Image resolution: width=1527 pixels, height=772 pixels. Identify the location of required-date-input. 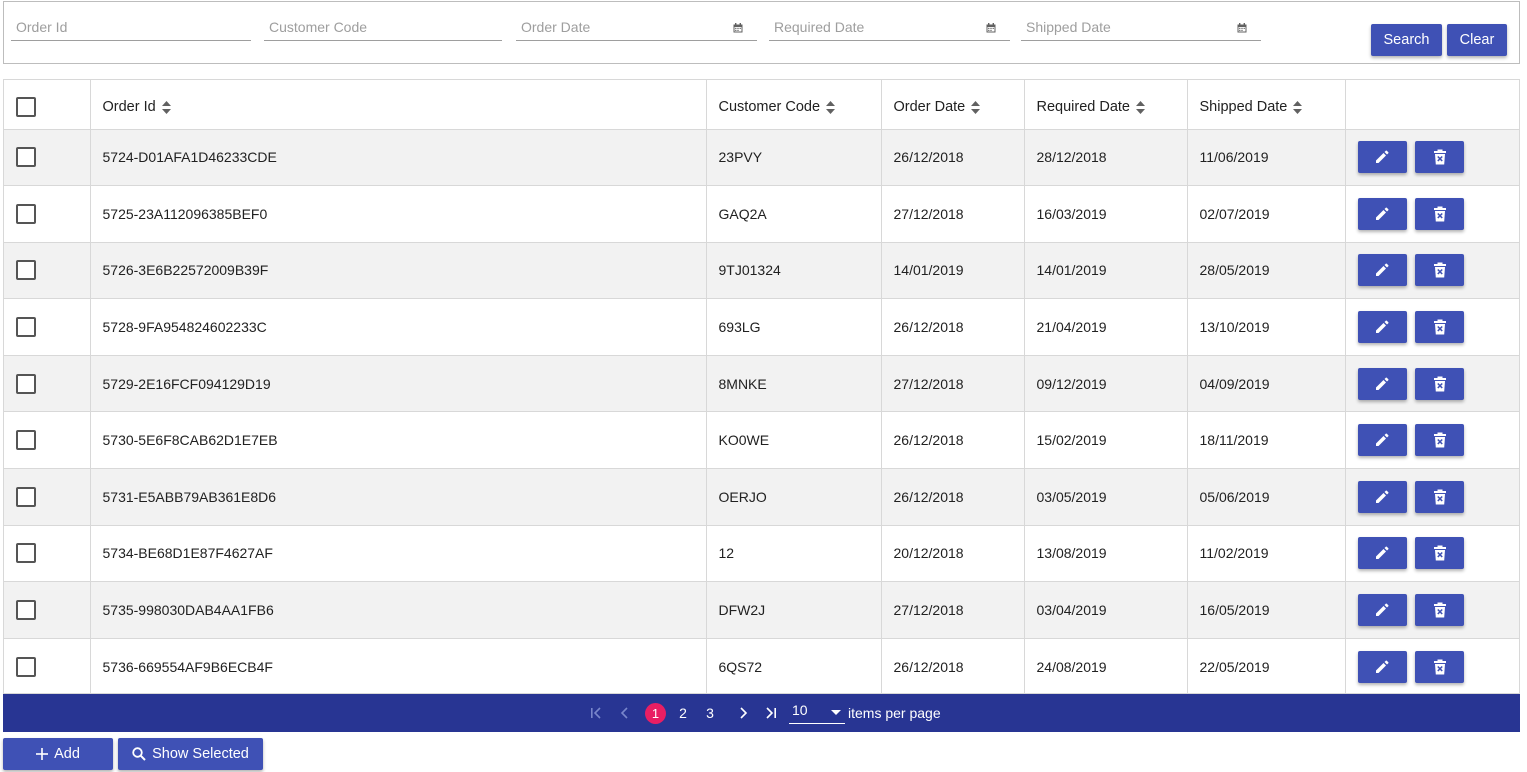
(889, 27).